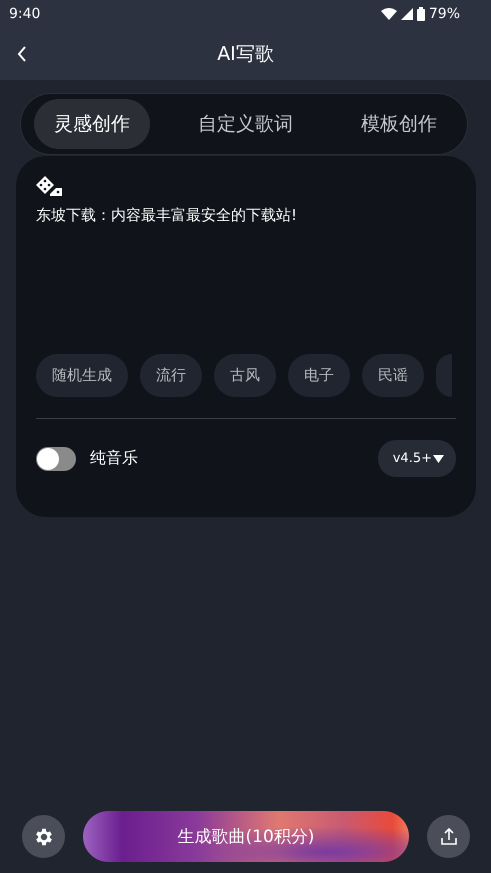 The width and height of the screenshot is (491, 873). What do you see at coordinates (246, 280) in the screenshot?
I see `prompt-text-area: 东坡下载：内容最丰富最安全的下载站!` at bounding box center [246, 280].